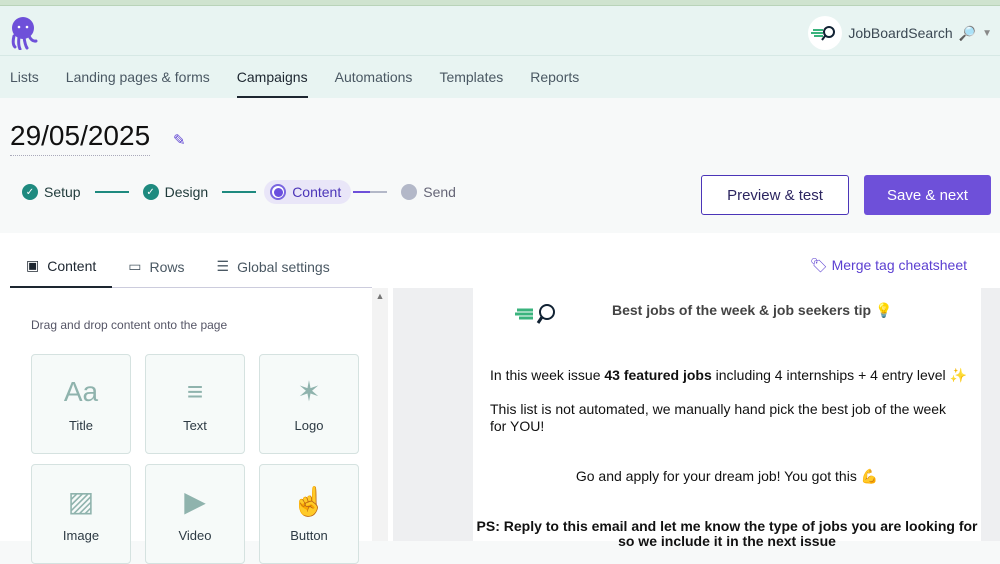 The height and width of the screenshot is (564, 1000). I want to click on nav-templates: Templates, so click(471, 77).